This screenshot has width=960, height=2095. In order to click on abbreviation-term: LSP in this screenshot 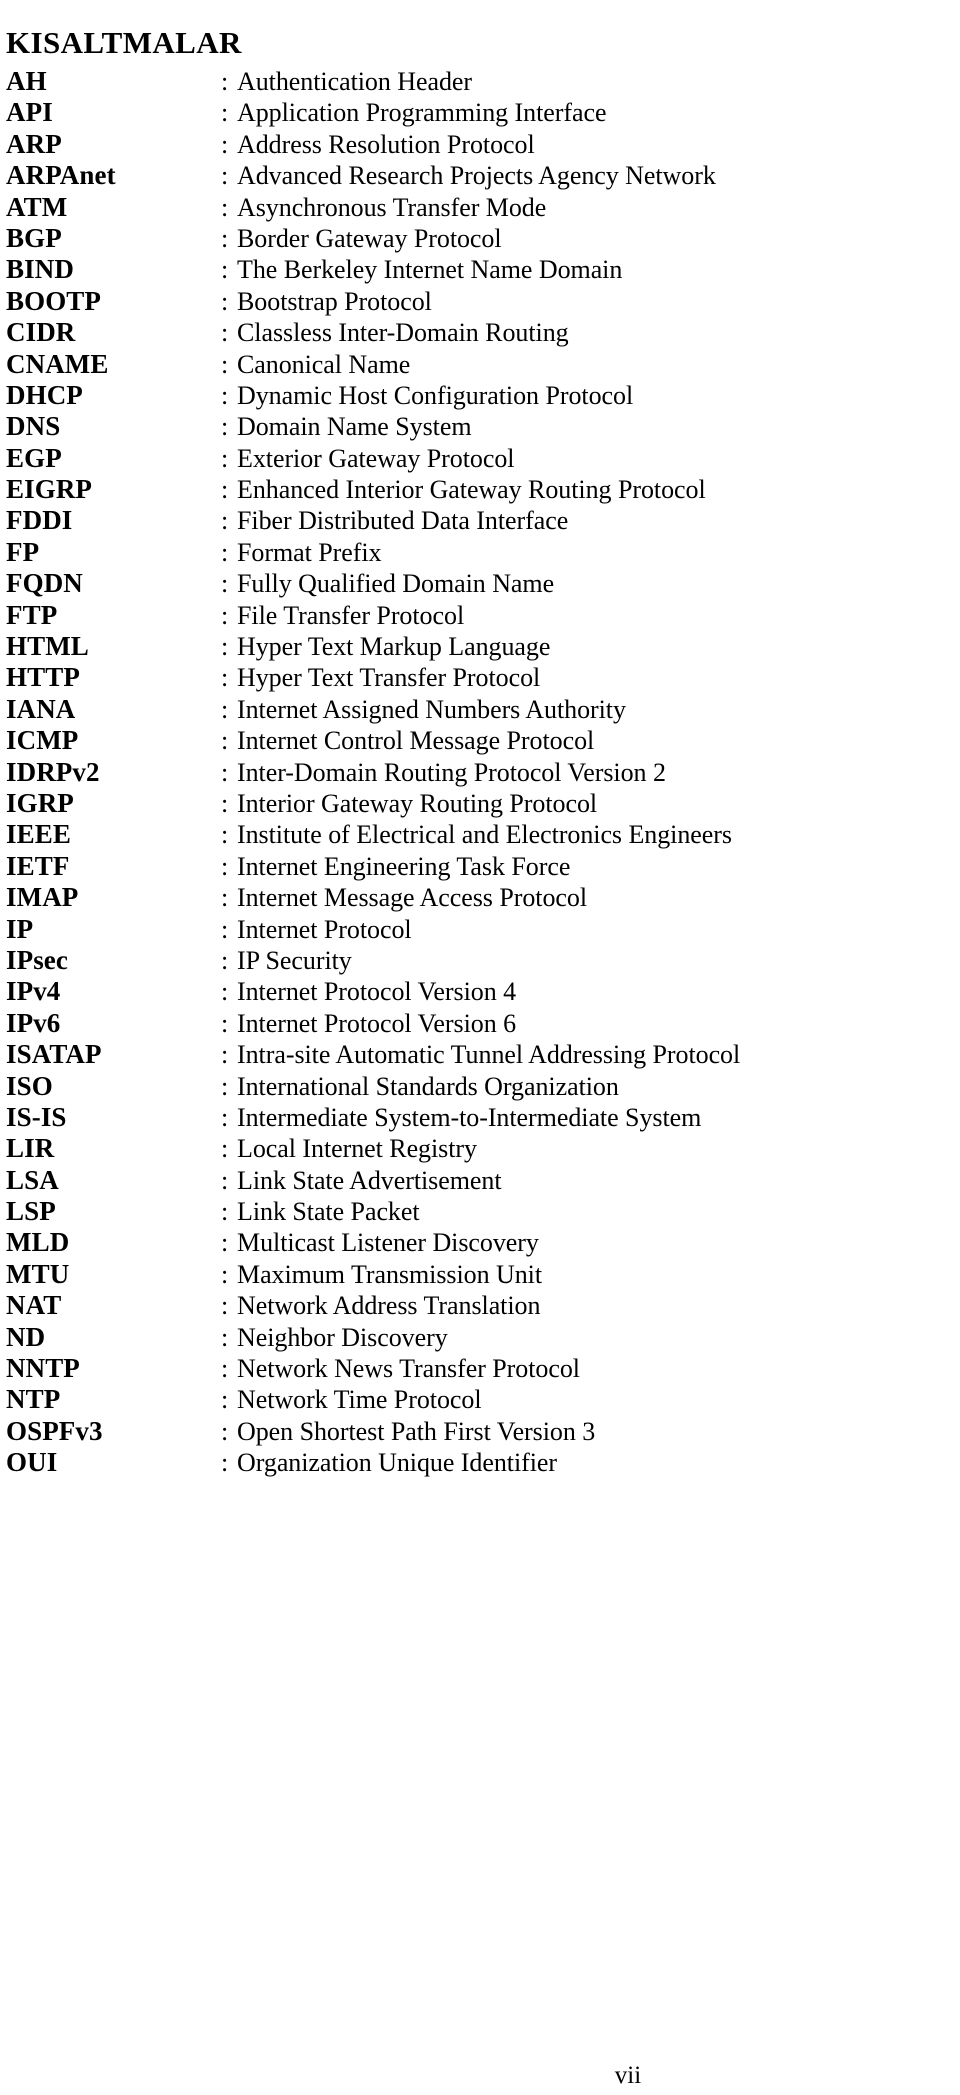, I will do `click(31, 1211)`.